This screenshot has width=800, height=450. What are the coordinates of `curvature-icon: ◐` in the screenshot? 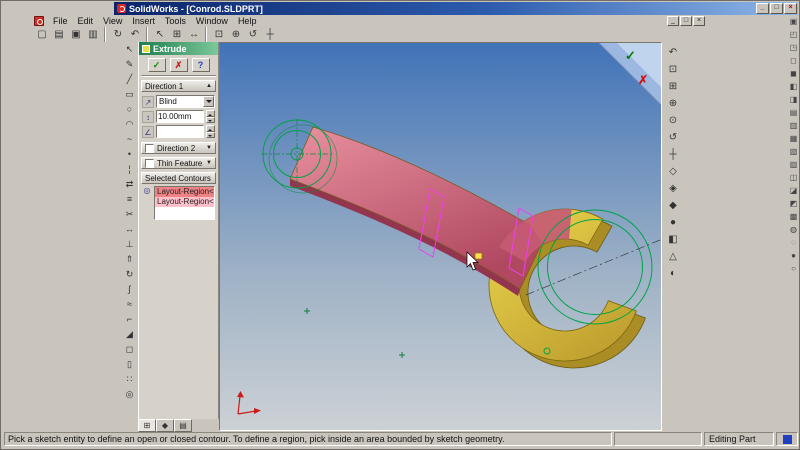 It's located at (673, 273).